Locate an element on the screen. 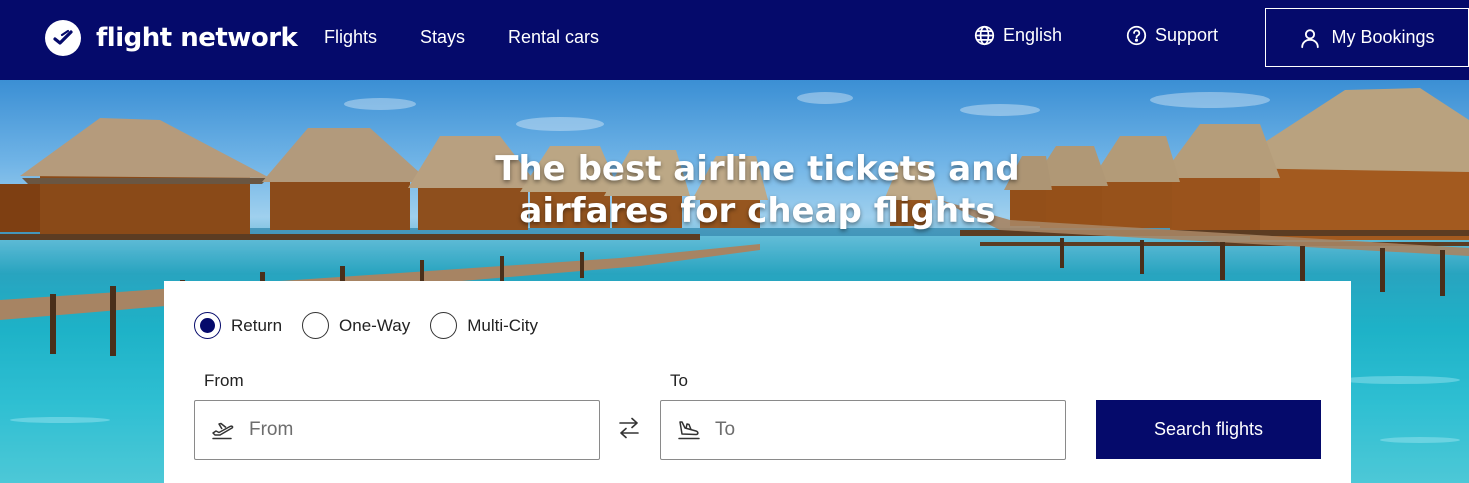 The width and height of the screenshot is (1469, 483). support-link: Support is located at coordinates (1172, 35).